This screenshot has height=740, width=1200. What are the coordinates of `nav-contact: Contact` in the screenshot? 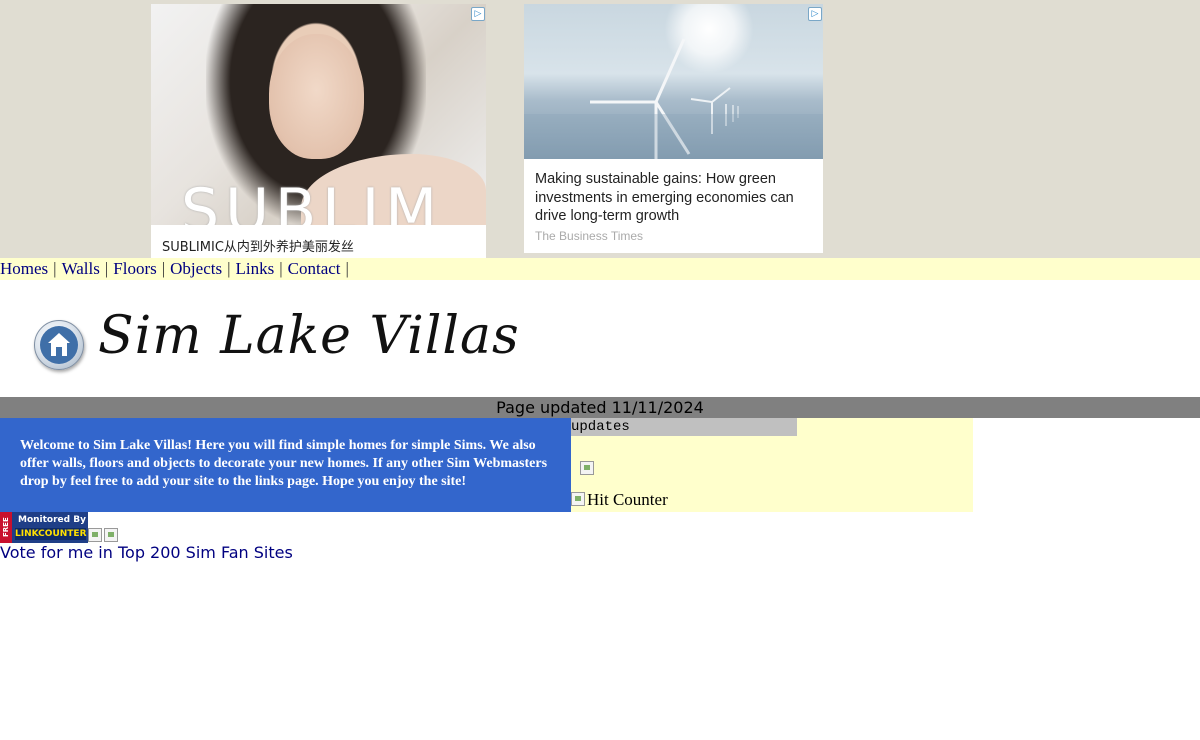 It's located at (314, 268).